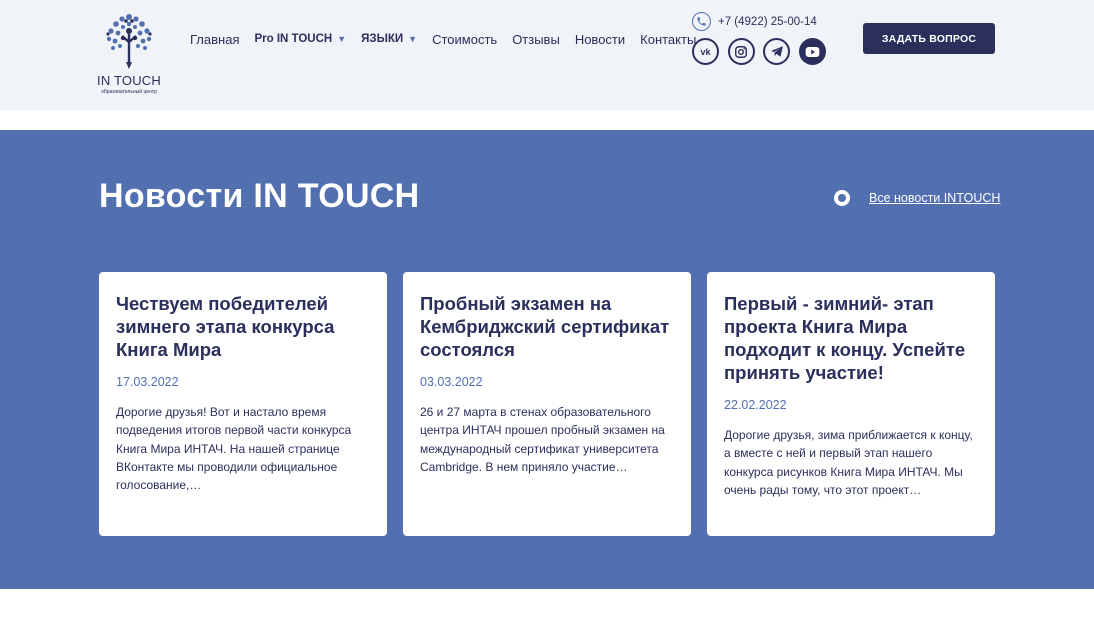 Image resolution: width=1094 pixels, height=620 pixels. I want to click on nav-item-pricing: Стоимость, so click(464, 39).